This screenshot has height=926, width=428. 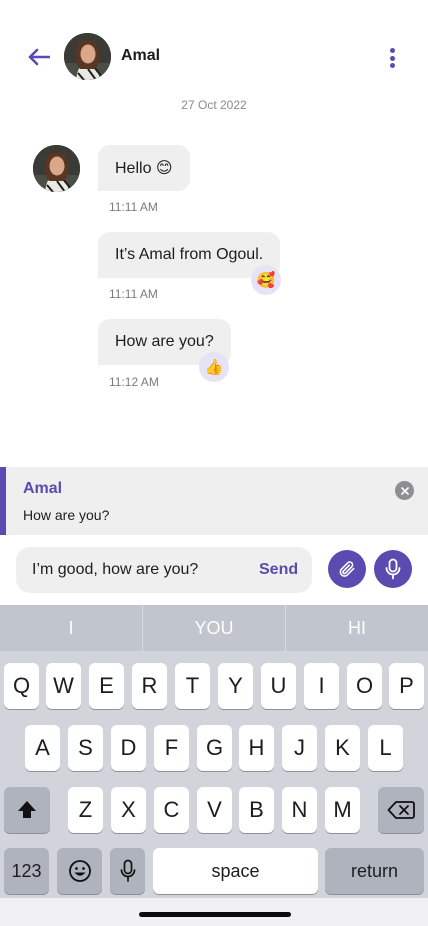 What do you see at coordinates (115, 569) in the screenshot?
I see `message-input-value: I’m good, how are you?` at bounding box center [115, 569].